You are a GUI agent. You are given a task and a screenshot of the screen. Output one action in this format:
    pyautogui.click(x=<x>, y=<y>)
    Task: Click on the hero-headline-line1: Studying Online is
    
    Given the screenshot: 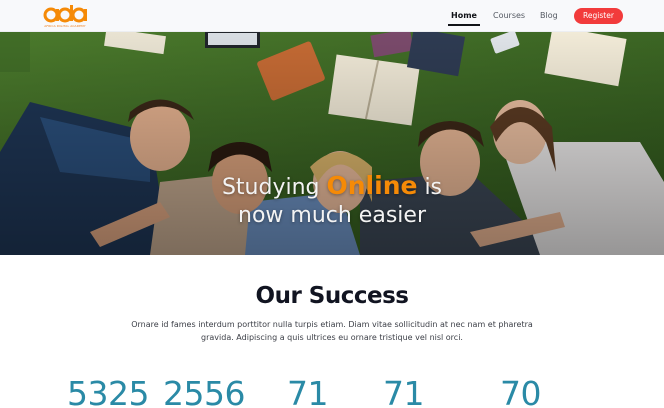 What is the action you would take?
    pyautogui.click(x=332, y=187)
    